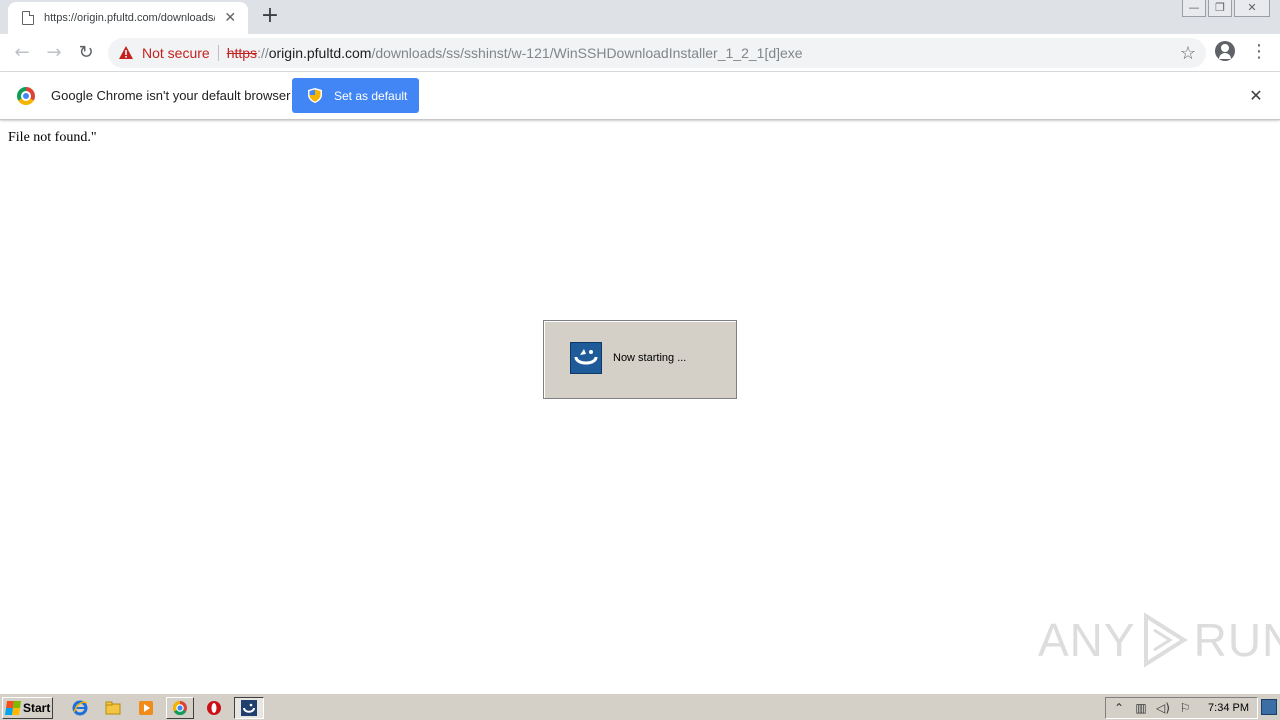 The image size is (1280, 720). Describe the element at coordinates (218, 53) in the screenshot. I see `separator` at that location.